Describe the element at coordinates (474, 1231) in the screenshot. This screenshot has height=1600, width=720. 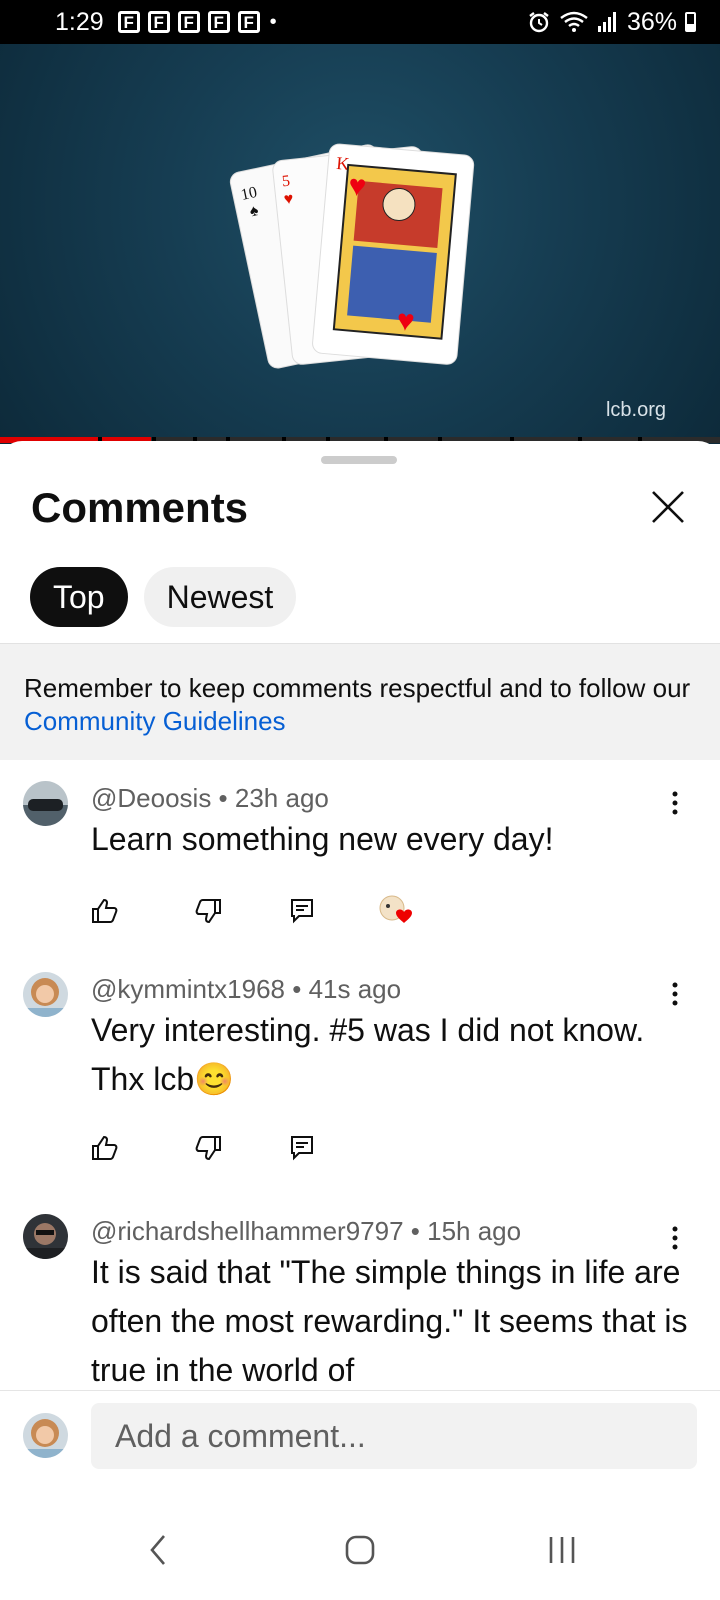
I see `comment-time: 15h ago` at that location.